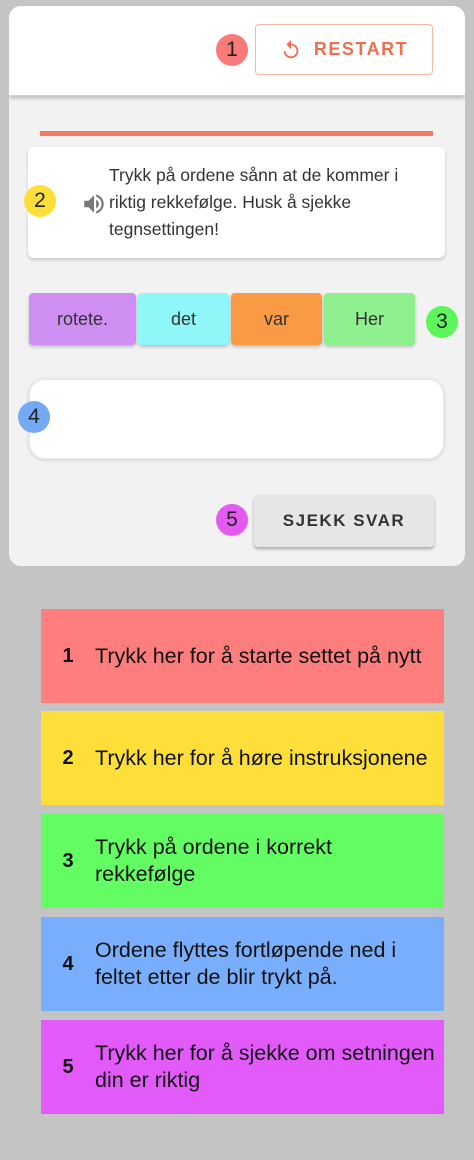 The width and height of the screenshot is (474, 1160). I want to click on legend-item-2: 2 Trykk her for å høre instruksjonene, so click(242, 758).